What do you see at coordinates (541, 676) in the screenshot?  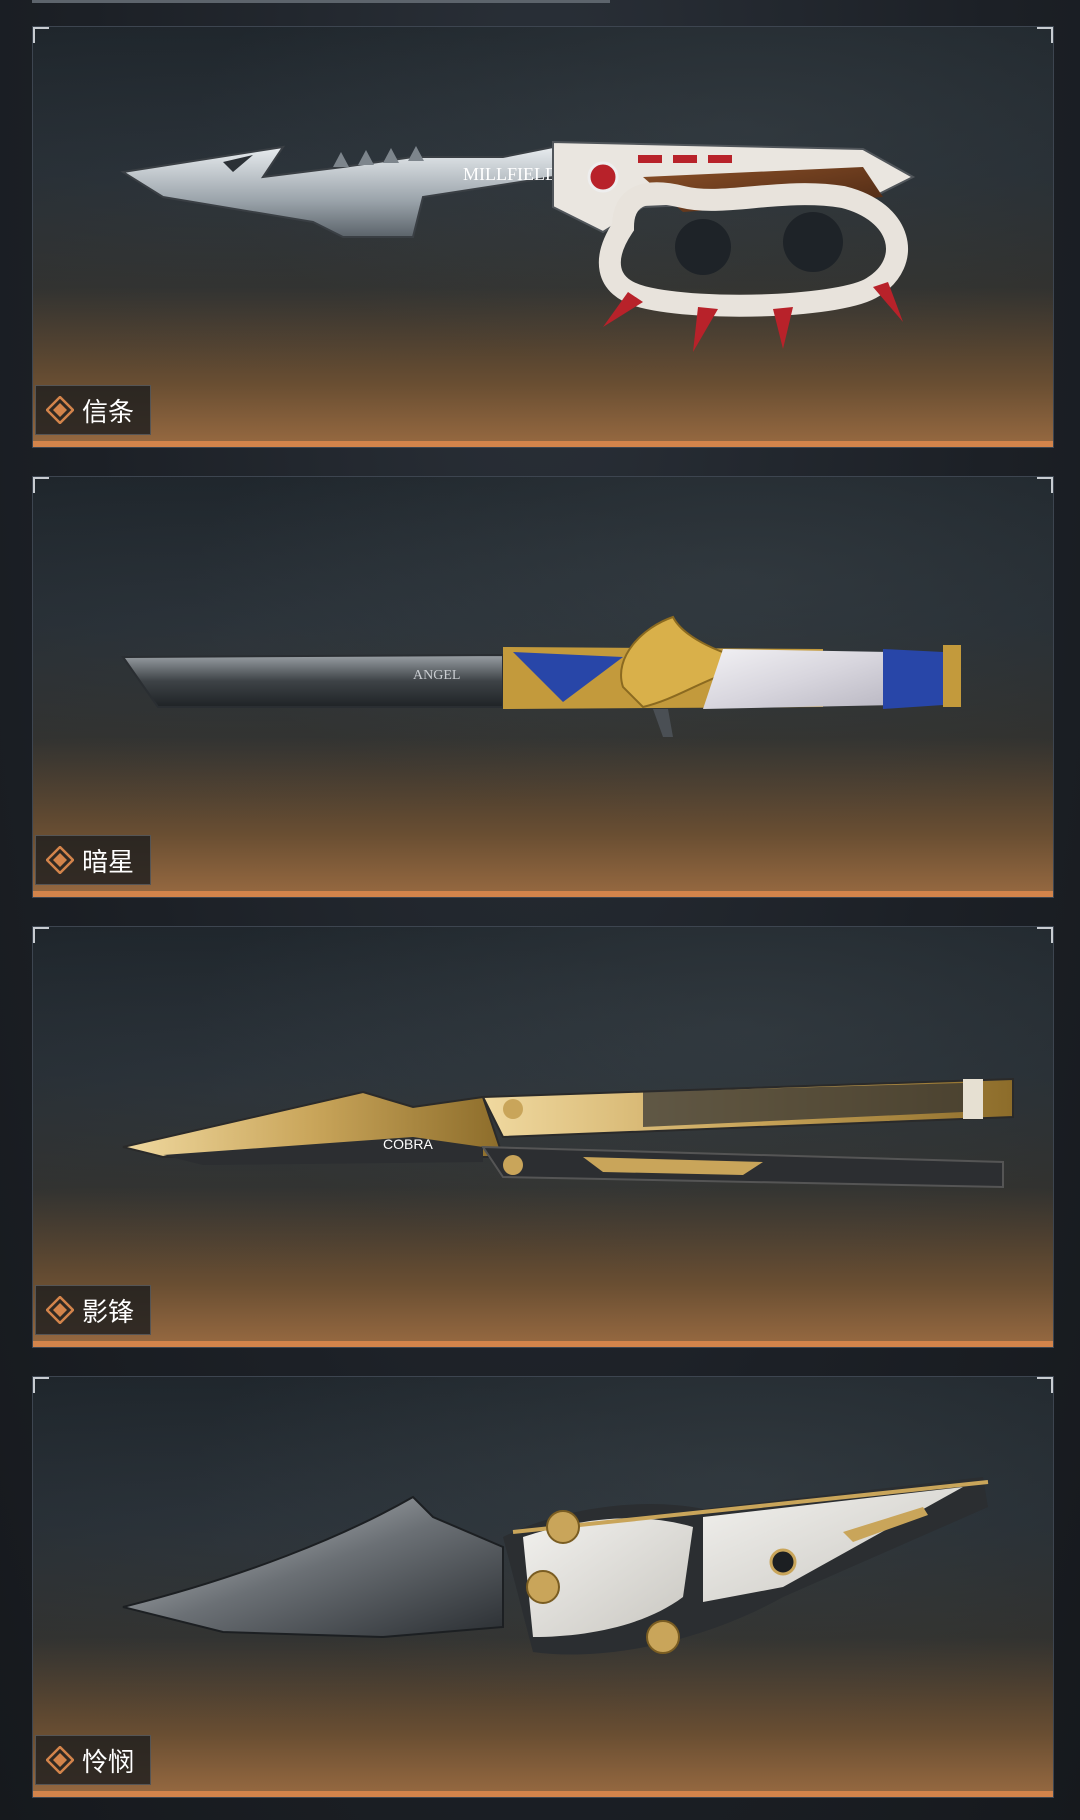 I see `angel-knife-image: ANGEL` at bounding box center [541, 676].